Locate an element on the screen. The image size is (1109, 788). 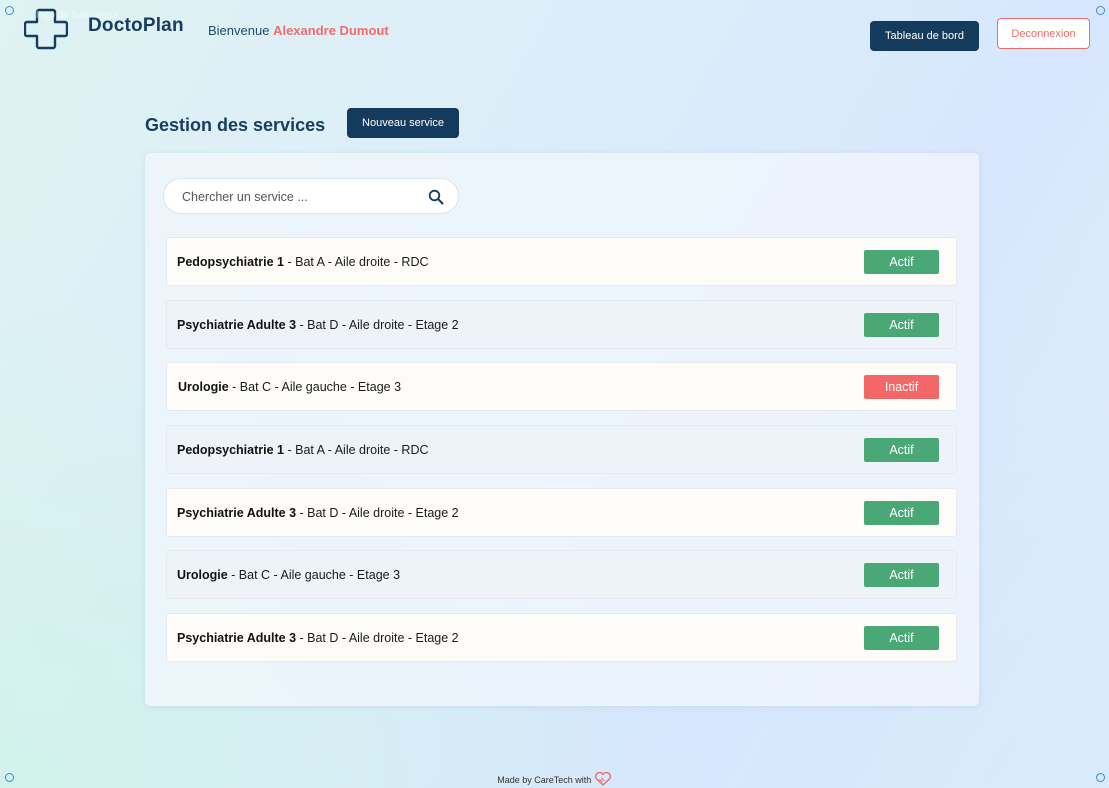
resize-handle-top-left is located at coordinates (9, 10).